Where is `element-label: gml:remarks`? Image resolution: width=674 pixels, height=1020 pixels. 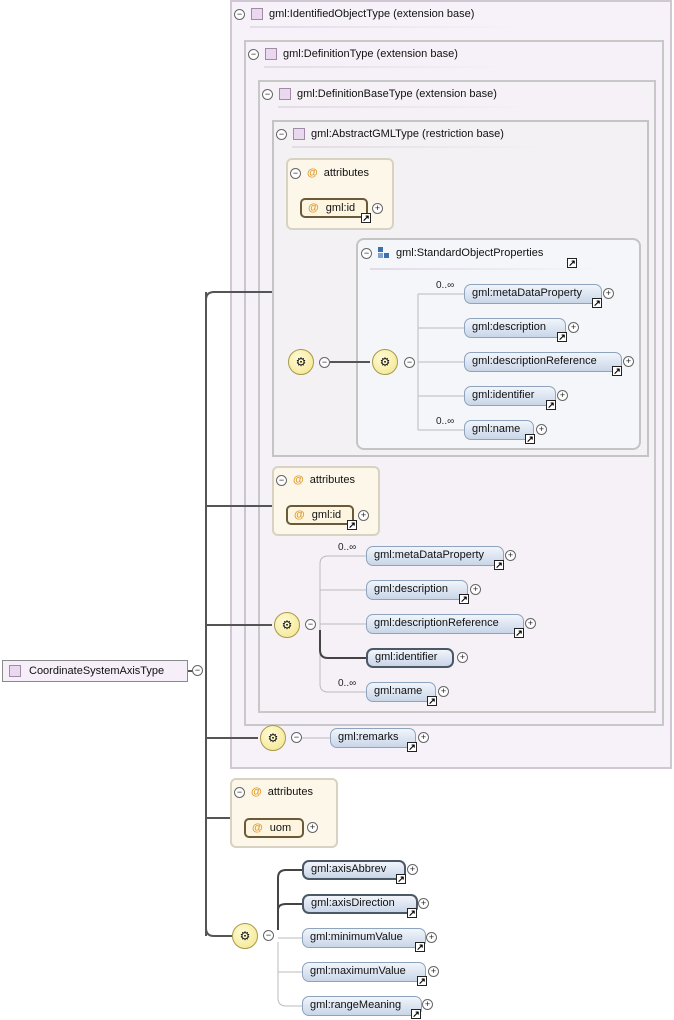
element-label: gml:remarks is located at coordinates (368, 737).